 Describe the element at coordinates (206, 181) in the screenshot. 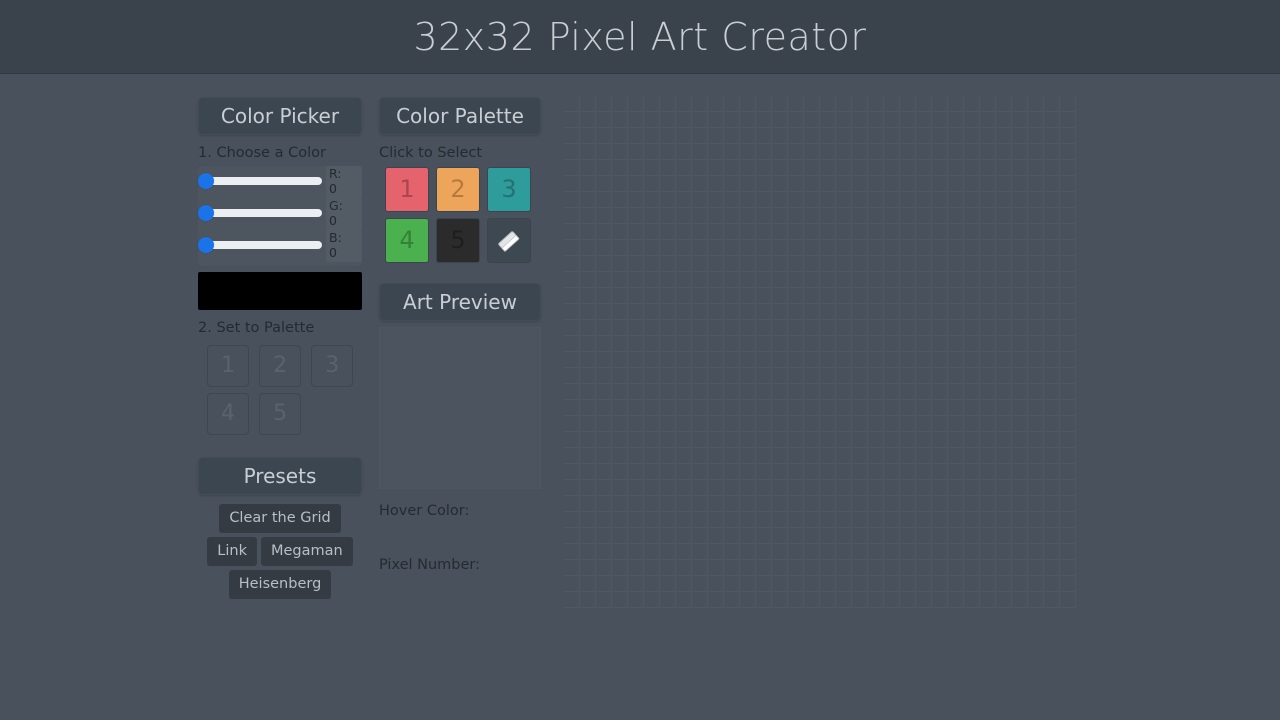

I see `red-slider-thumb` at that location.